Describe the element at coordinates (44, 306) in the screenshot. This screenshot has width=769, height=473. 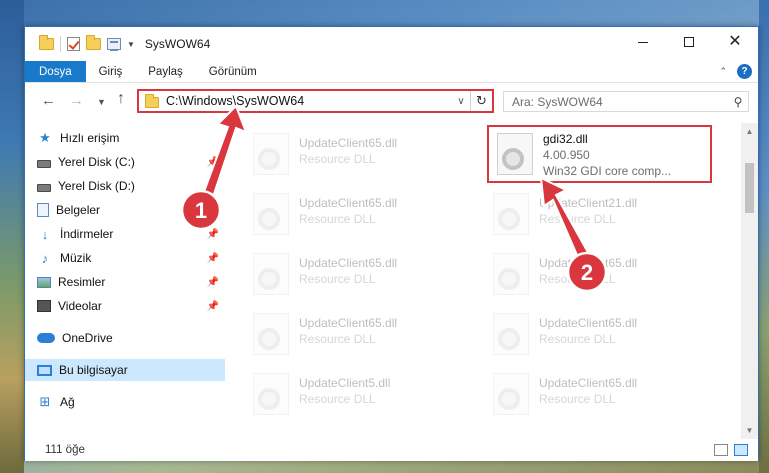
I see `videos-icon` at that location.